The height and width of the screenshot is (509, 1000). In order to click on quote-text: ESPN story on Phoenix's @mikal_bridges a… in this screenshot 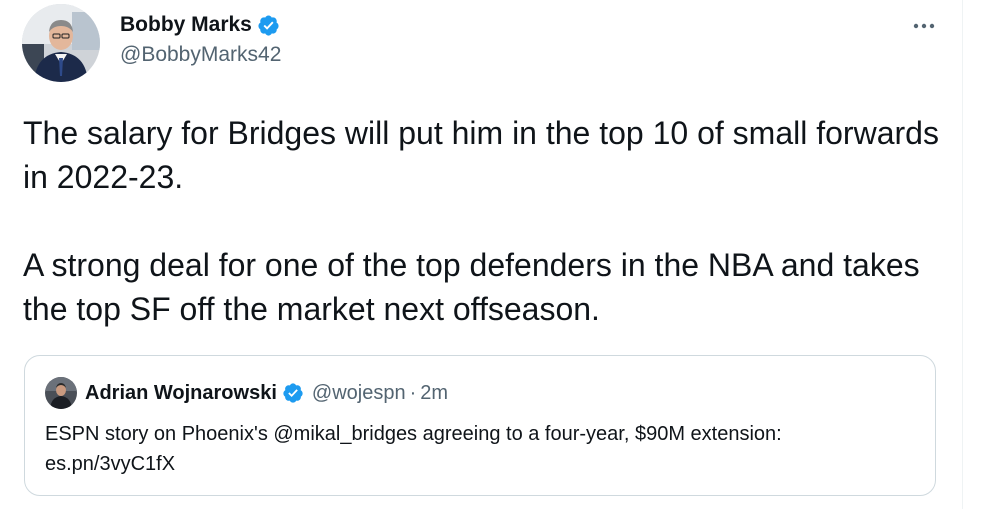, I will do `click(413, 449)`.